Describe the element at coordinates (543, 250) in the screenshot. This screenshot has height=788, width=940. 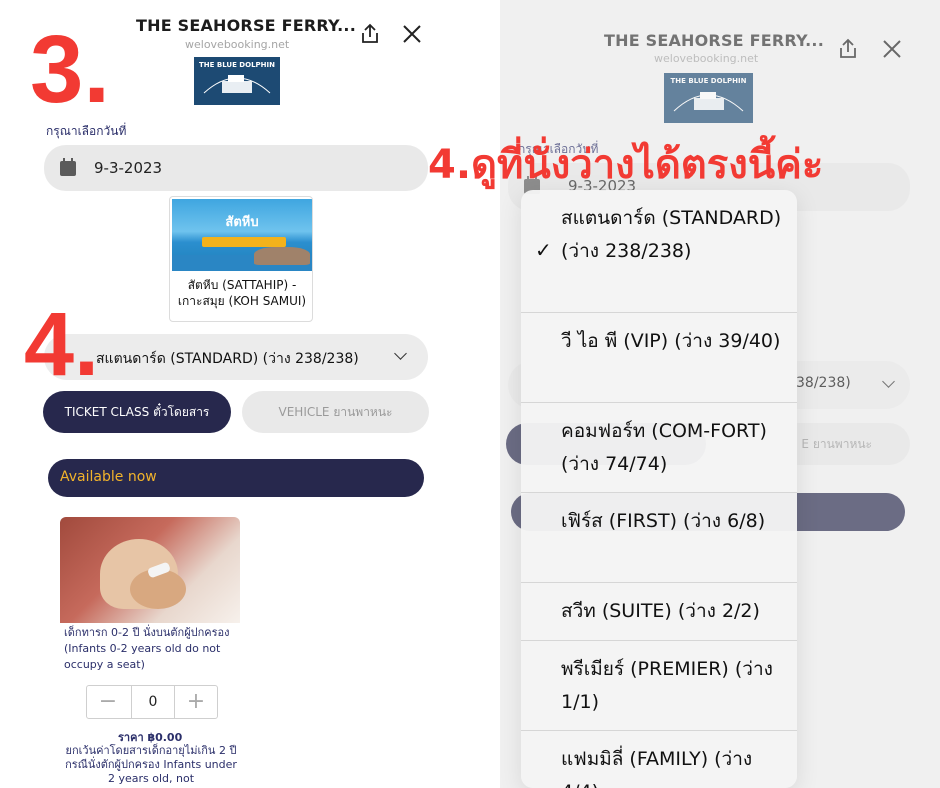
I see `checkmark-icon: ✓` at that location.